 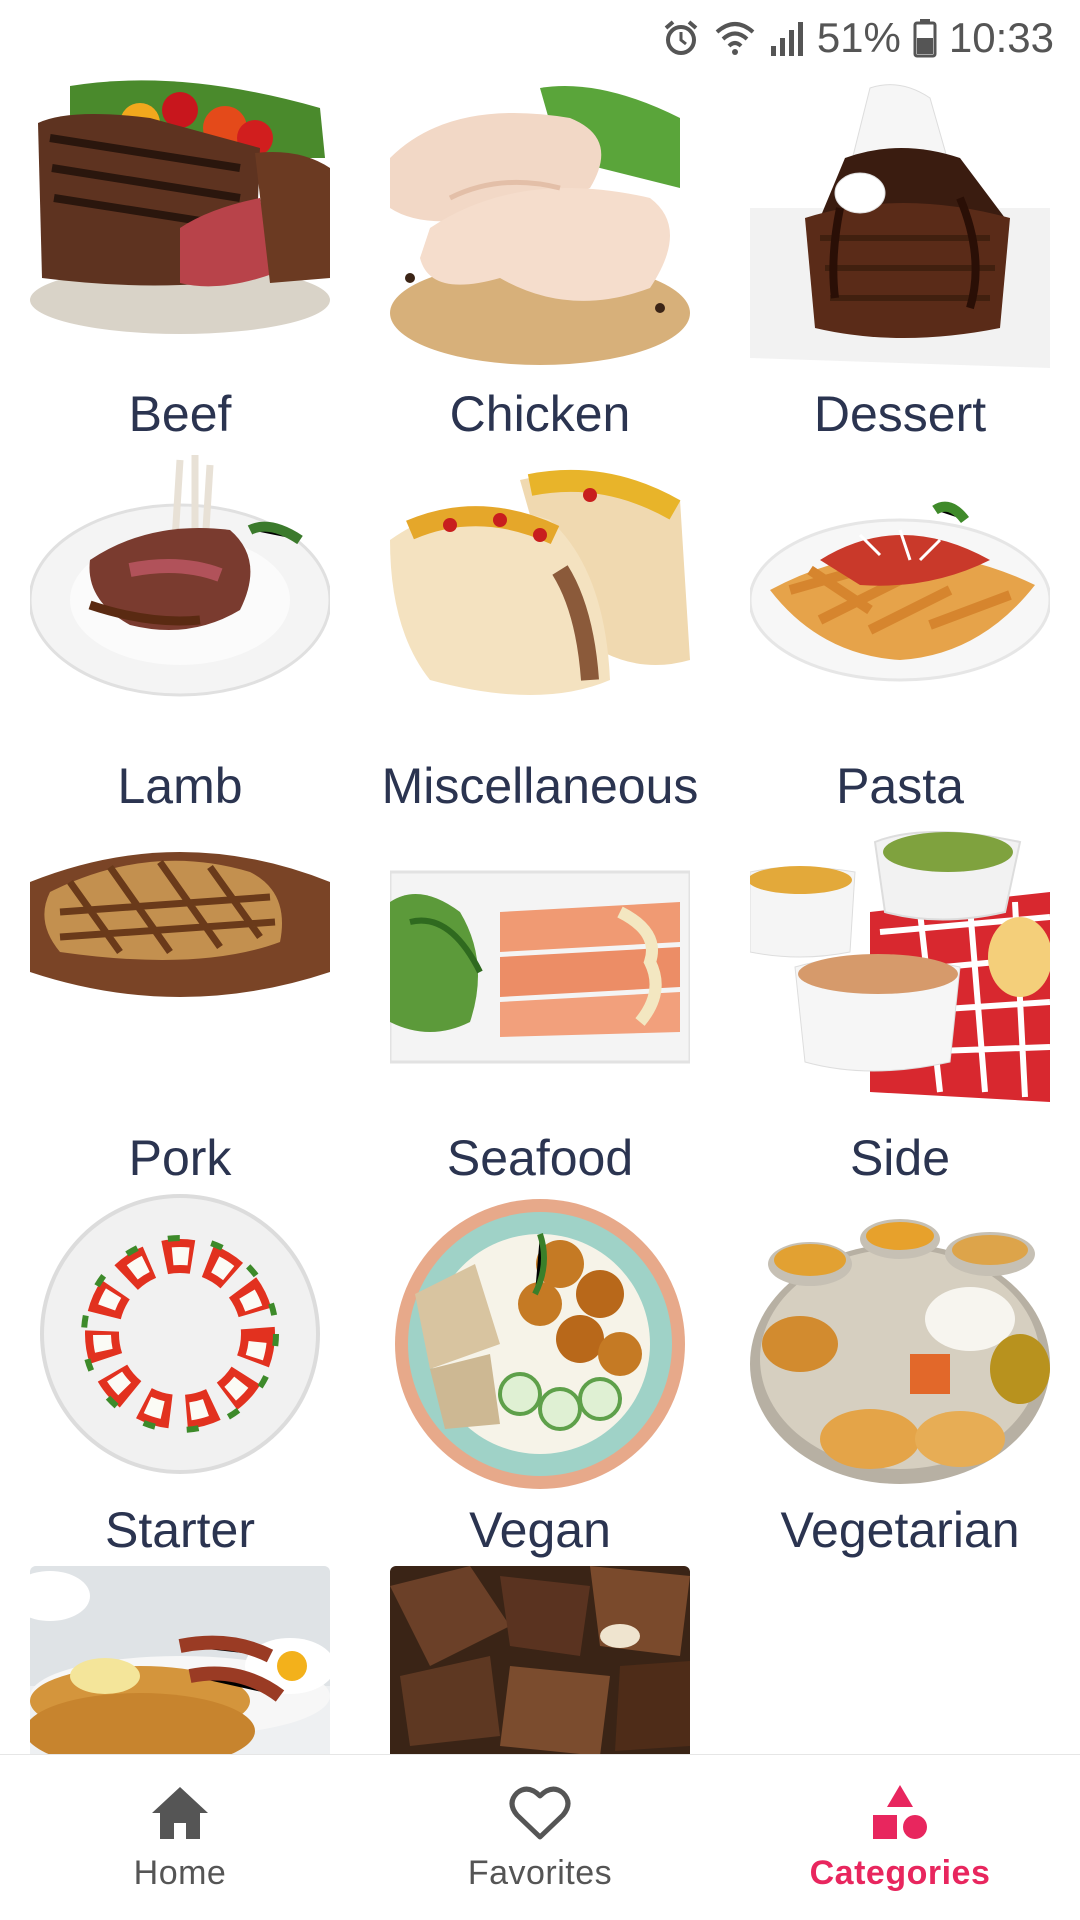 I want to click on sides-photo, so click(x=900, y=972).